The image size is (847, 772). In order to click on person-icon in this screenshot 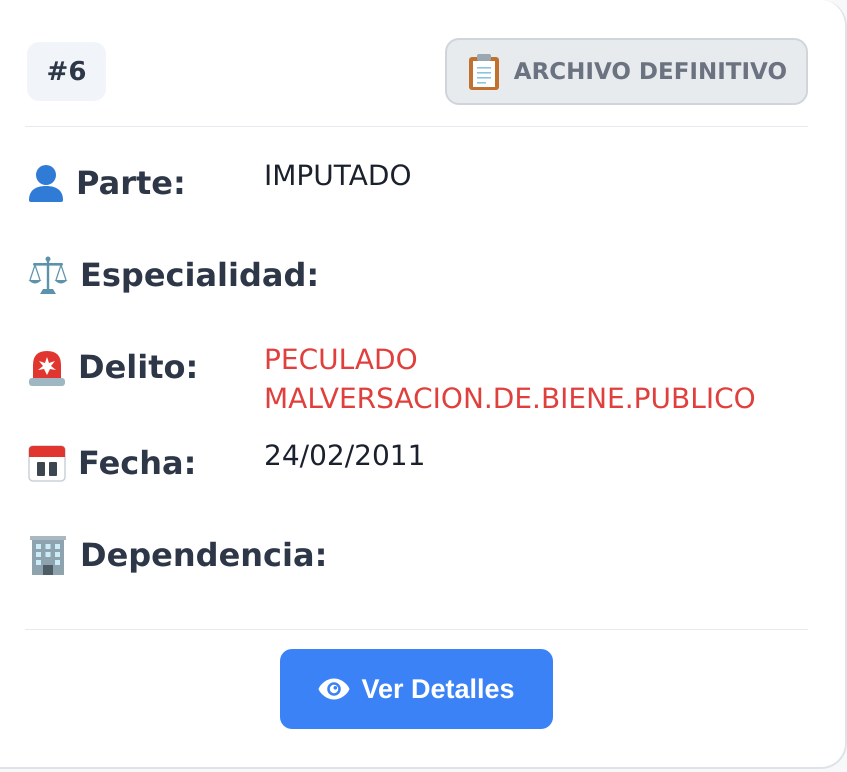, I will do `click(46, 183)`.